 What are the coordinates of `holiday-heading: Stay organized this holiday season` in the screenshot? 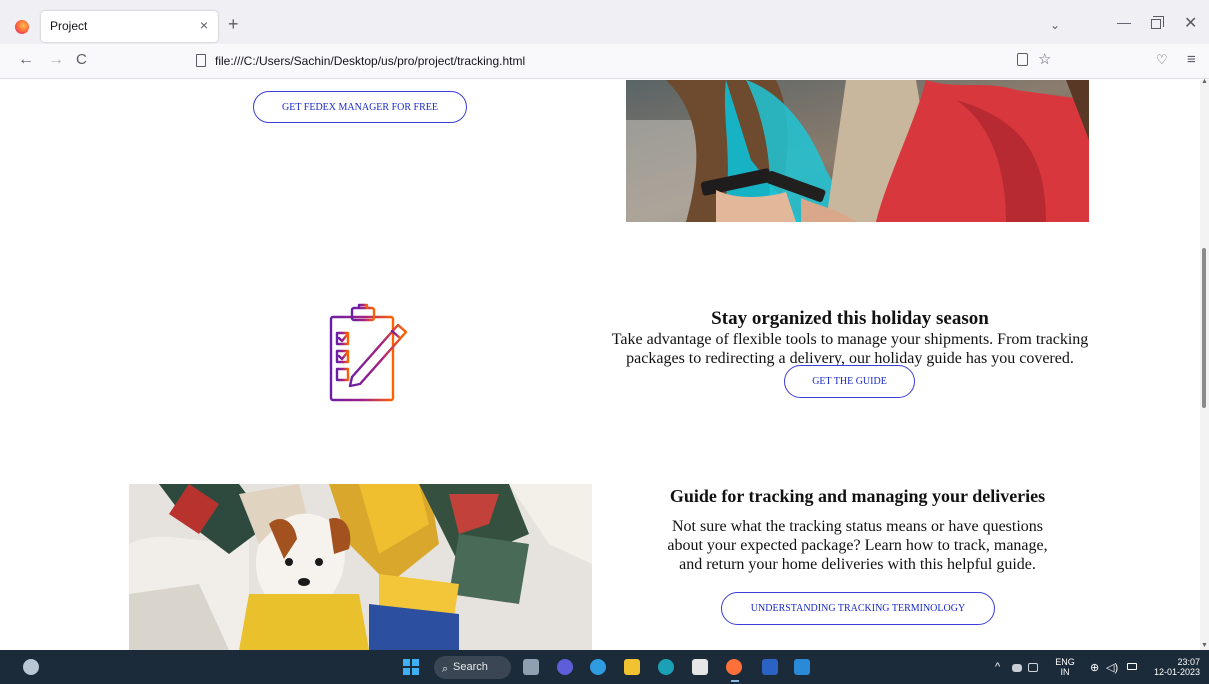 It's located at (850, 318).